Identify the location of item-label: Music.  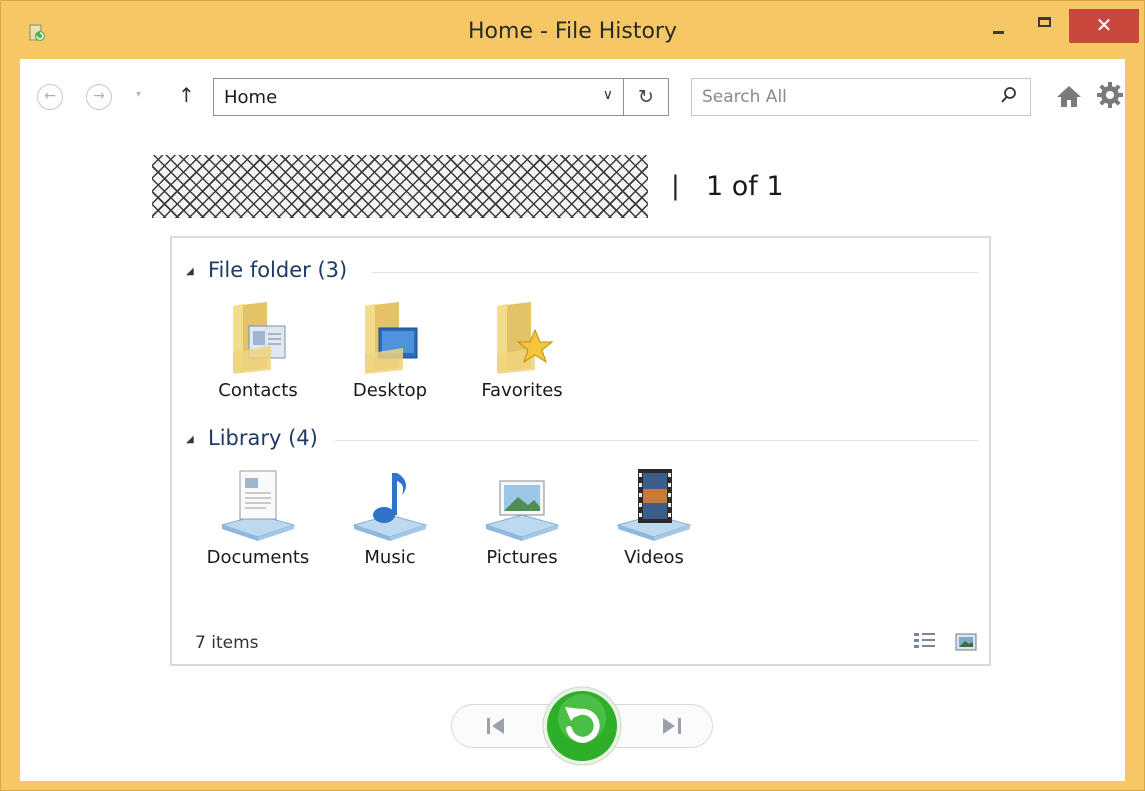
(390, 557).